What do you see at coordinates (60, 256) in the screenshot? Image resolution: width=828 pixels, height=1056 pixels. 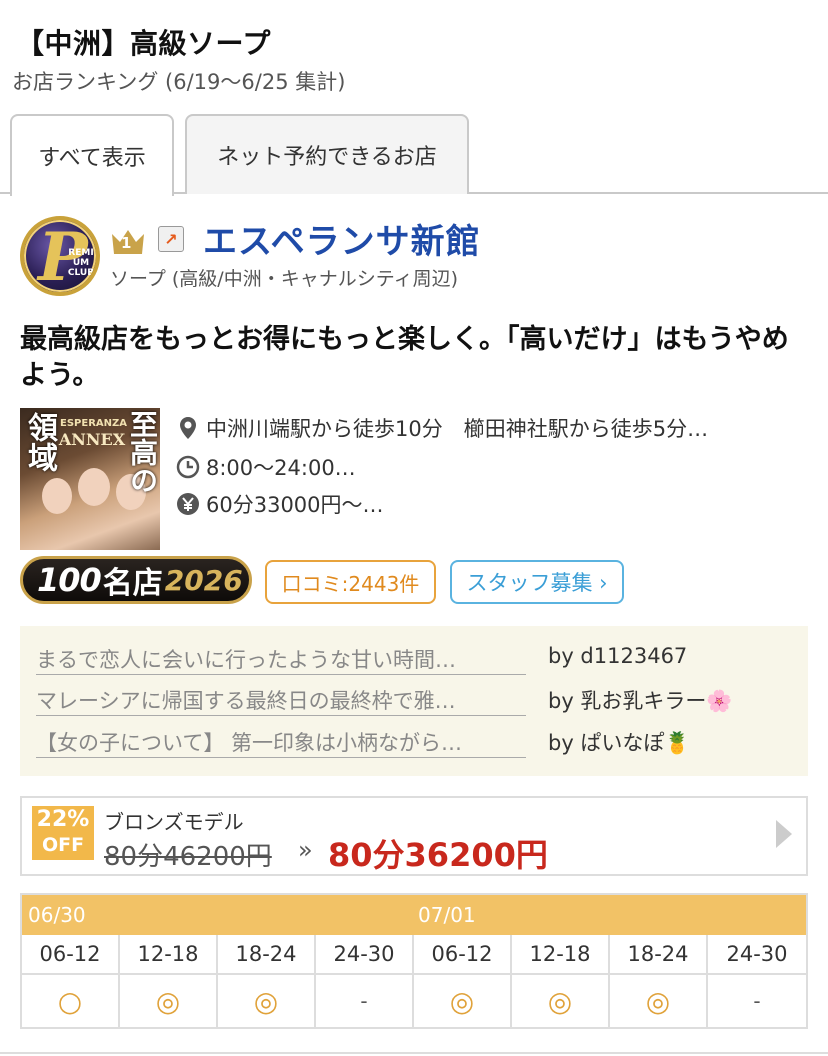 I see `shop-logo: P REMI UM CLUB` at bounding box center [60, 256].